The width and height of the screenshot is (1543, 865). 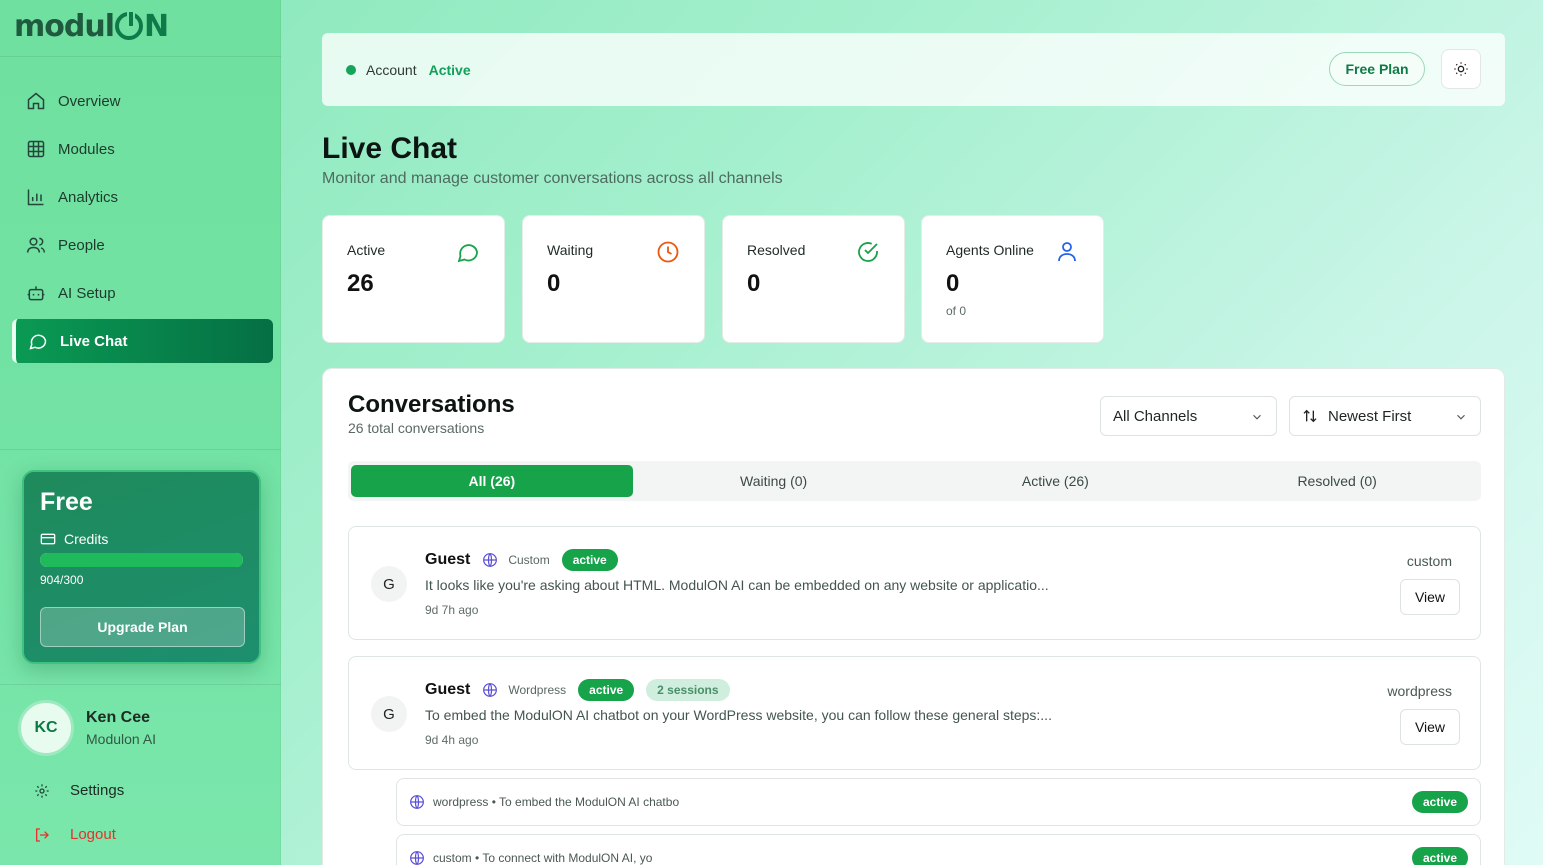 What do you see at coordinates (86, 149) in the screenshot?
I see `sidebar-item-label: Modules` at bounding box center [86, 149].